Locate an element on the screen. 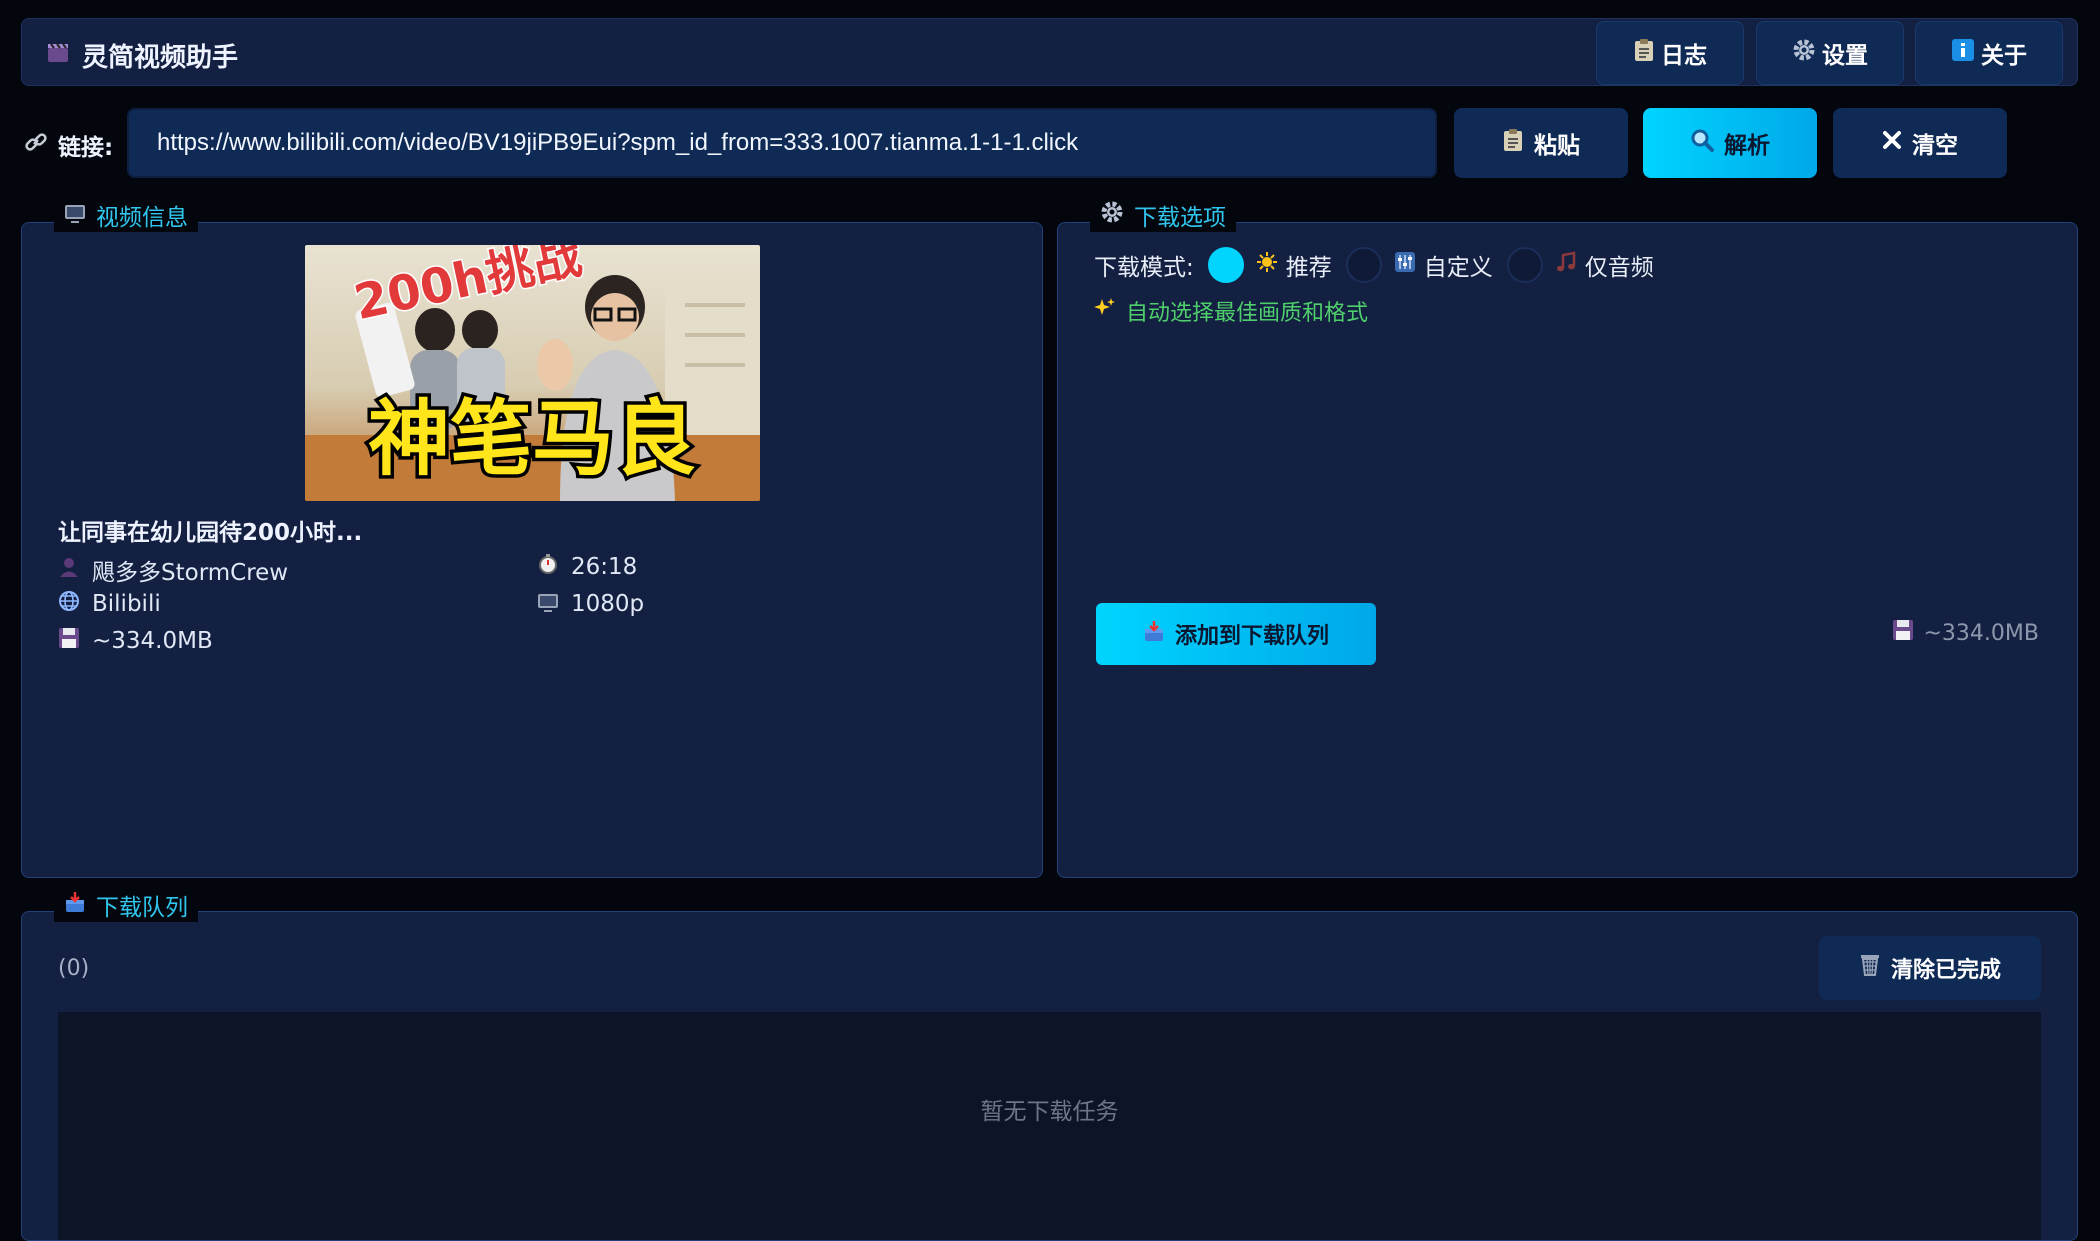  mode-hint-text: 自动选择最佳画质和格式 is located at coordinates (1247, 313).